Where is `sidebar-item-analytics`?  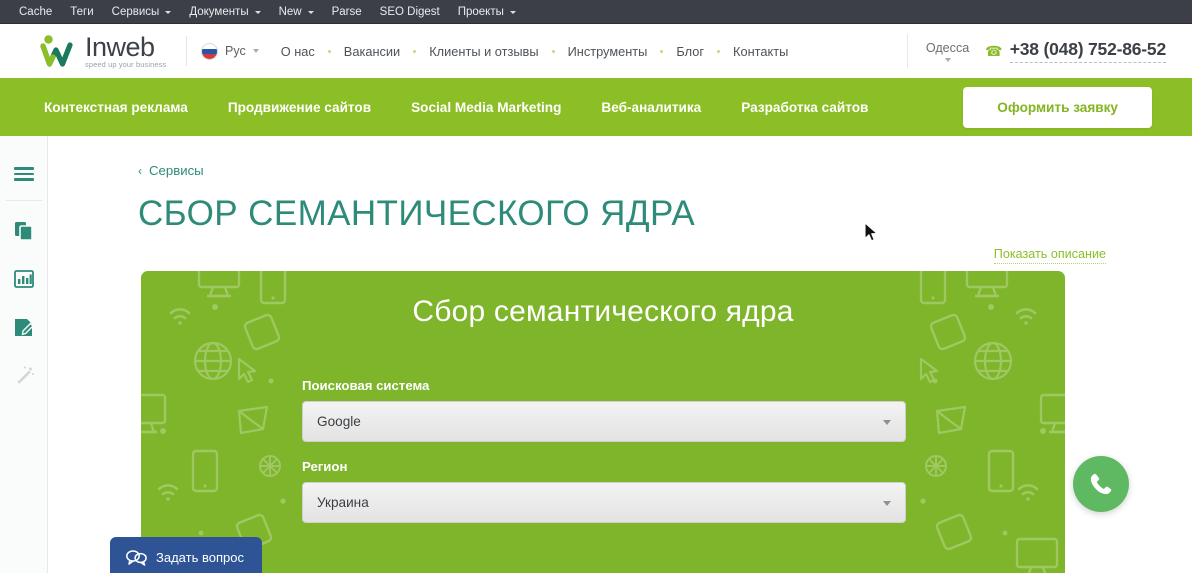 sidebar-item-analytics is located at coordinates (24, 279).